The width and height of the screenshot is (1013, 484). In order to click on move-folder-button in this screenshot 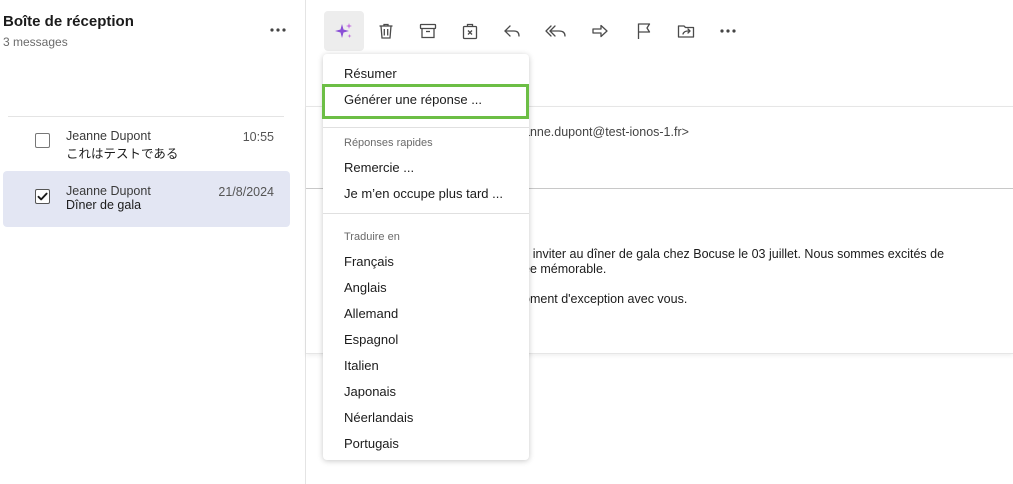, I will do `click(686, 31)`.